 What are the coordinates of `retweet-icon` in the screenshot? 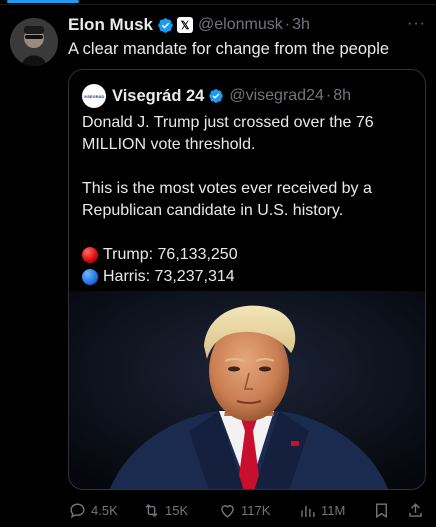 It's located at (151, 510).